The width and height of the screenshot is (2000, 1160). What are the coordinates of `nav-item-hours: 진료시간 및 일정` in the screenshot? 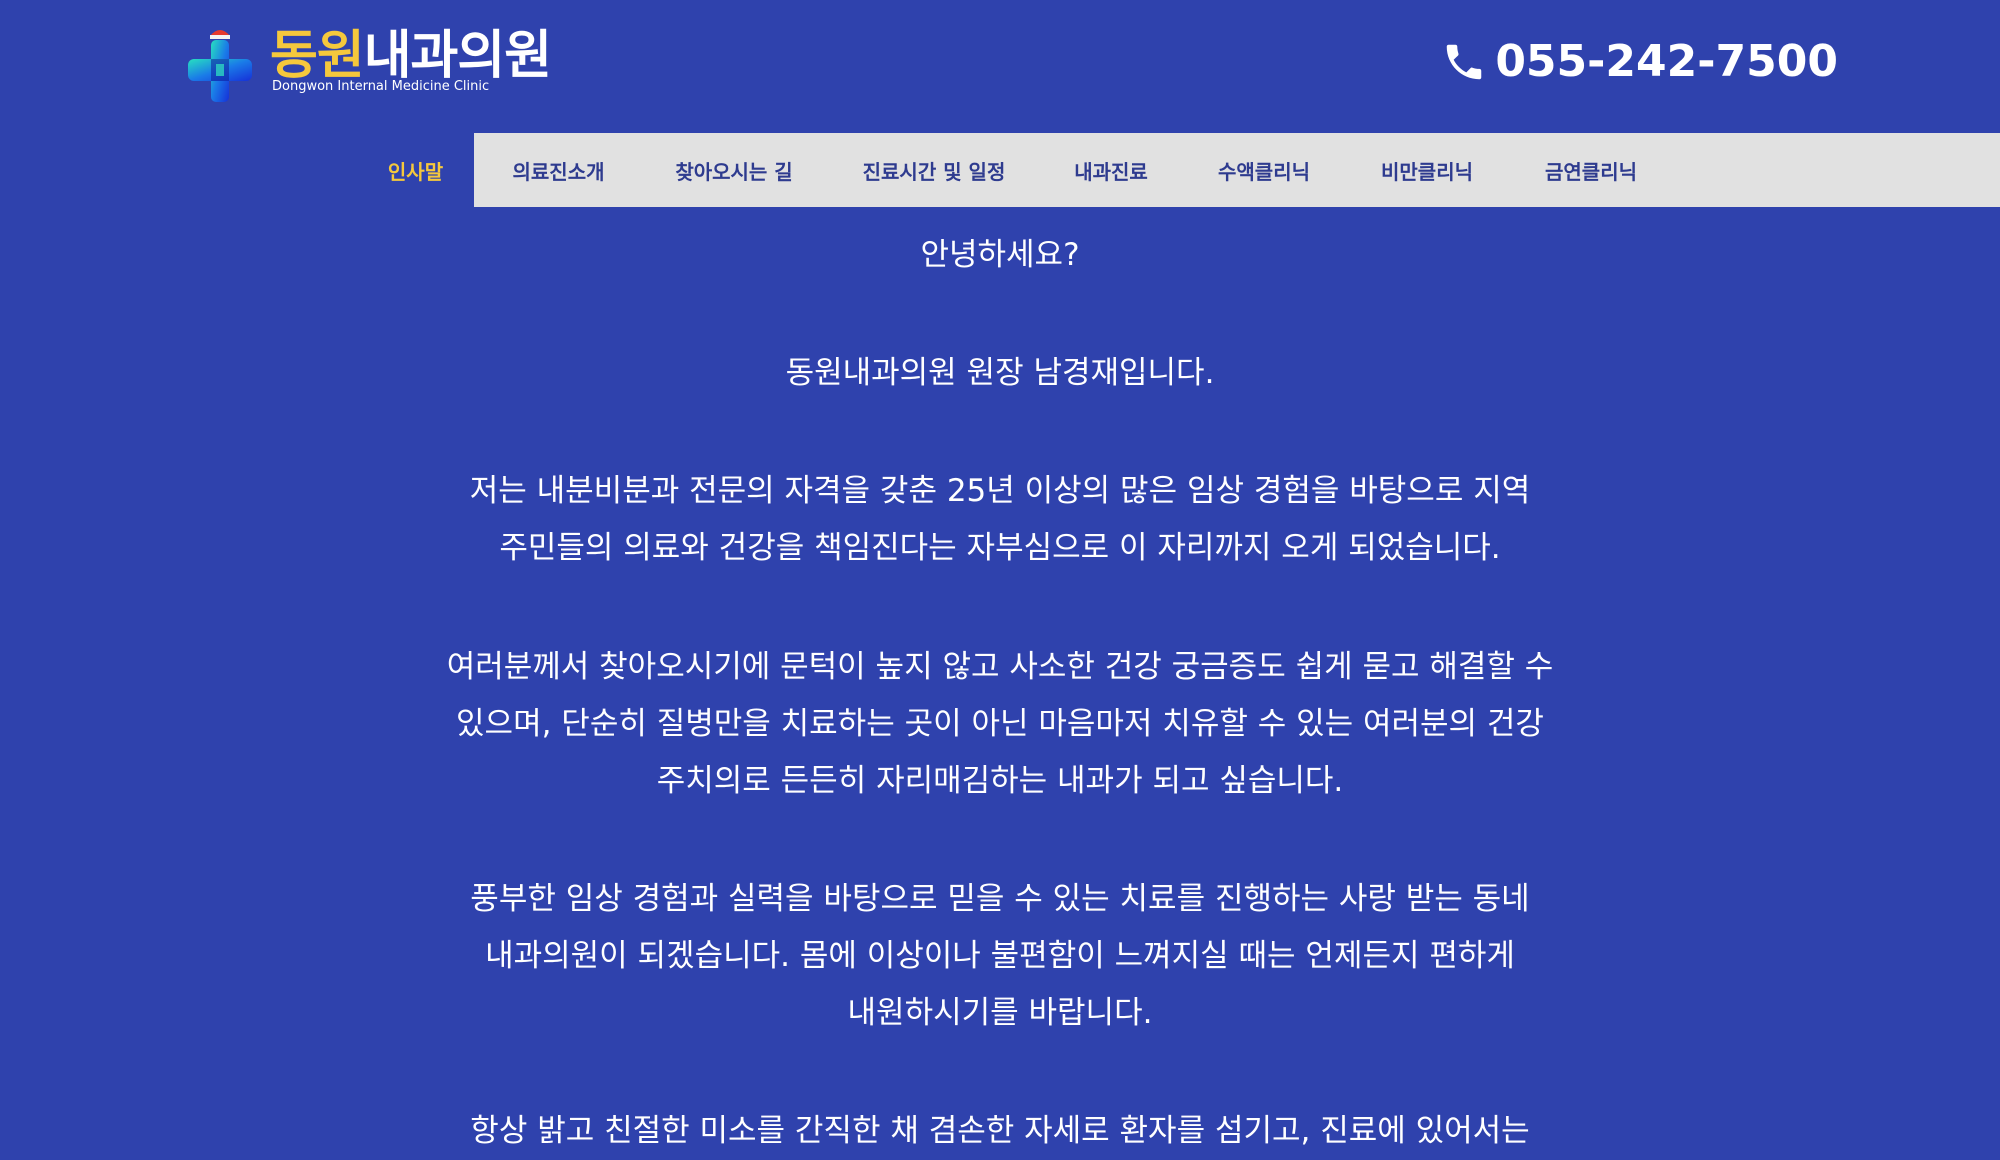 It's located at (934, 170).